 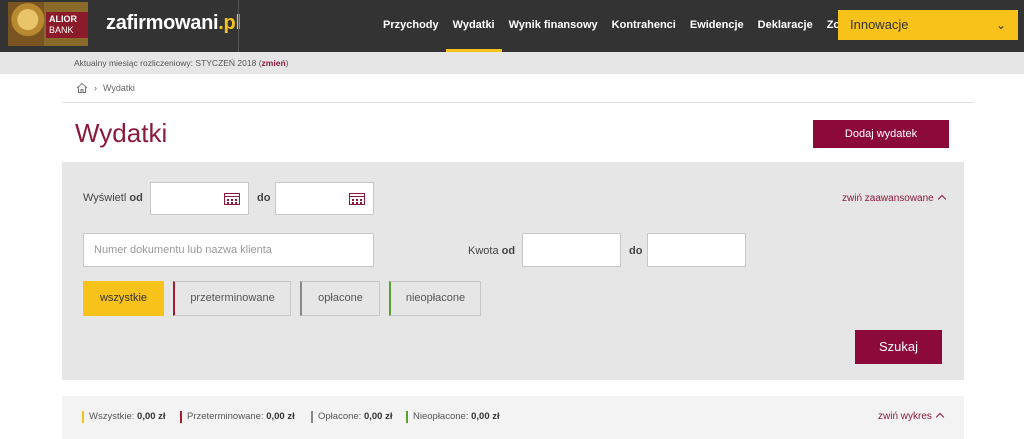 What do you see at coordinates (928, 25) in the screenshot?
I see `innovations-dropdown: Innowacje ⌄` at bounding box center [928, 25].